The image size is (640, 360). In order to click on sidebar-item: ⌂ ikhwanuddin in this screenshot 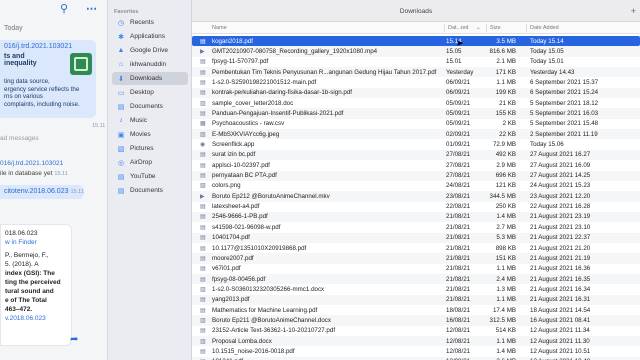, I will do `click(150, 64)`.